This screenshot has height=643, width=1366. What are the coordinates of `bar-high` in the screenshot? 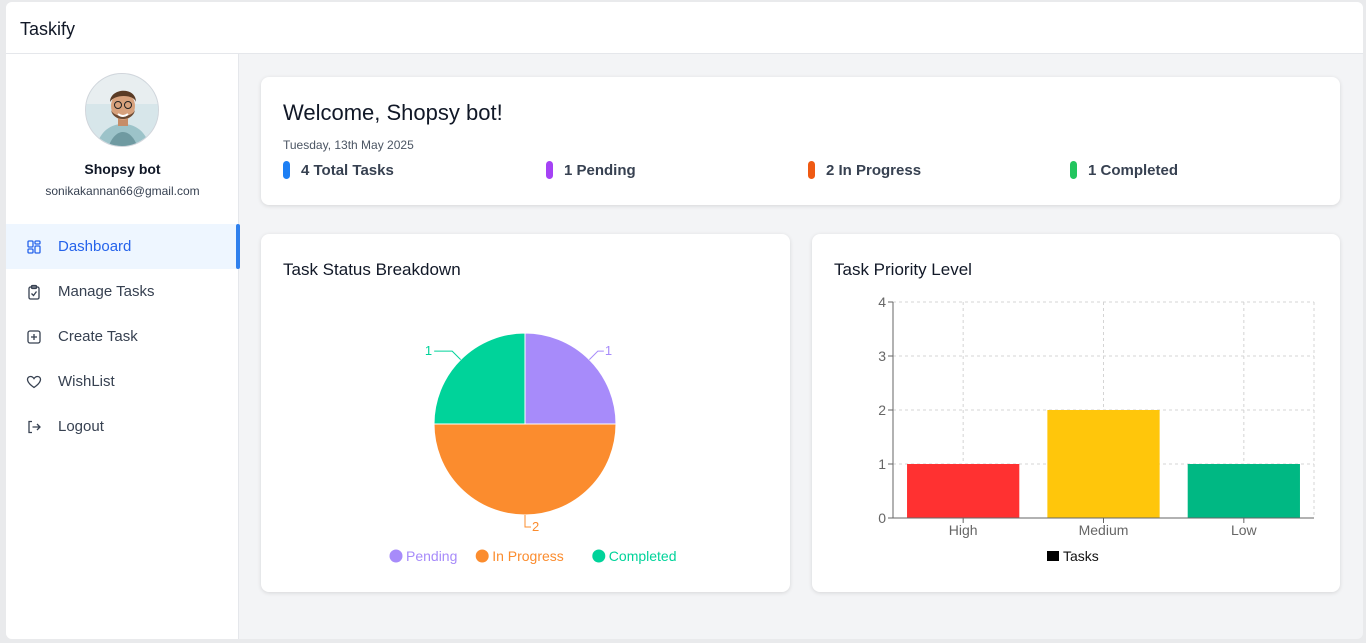 It's located at (963, 491).